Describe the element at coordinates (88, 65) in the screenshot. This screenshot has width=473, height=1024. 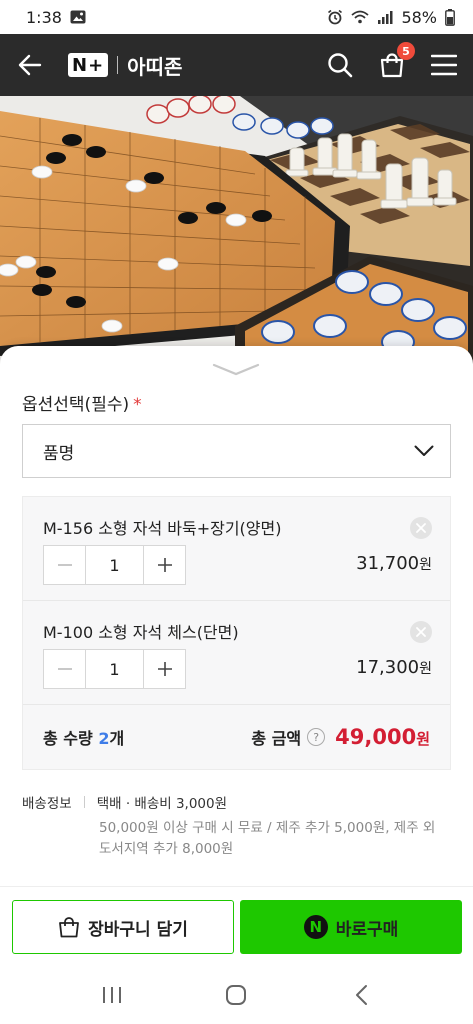
I see `naver-plus-logo: N+` at that location.